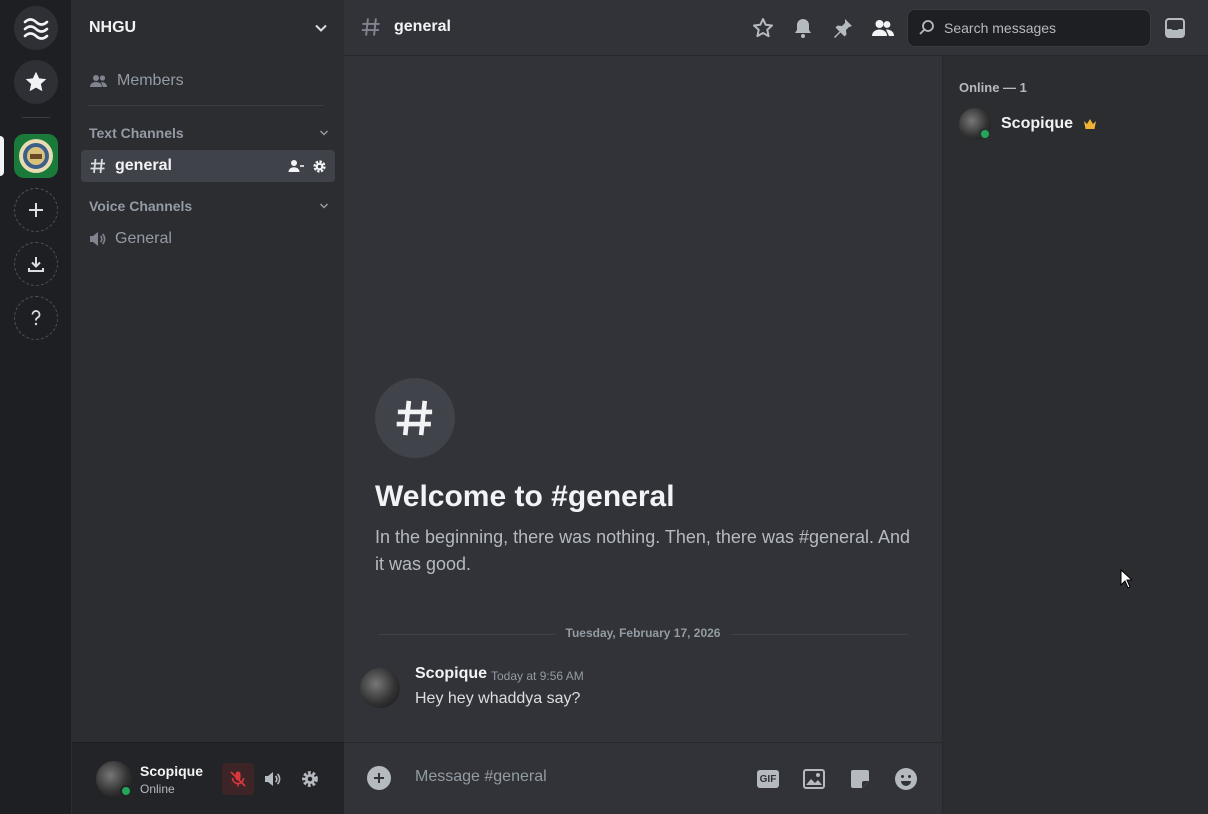  I want to click on category-label: Voice Channels, so click(141, 206).